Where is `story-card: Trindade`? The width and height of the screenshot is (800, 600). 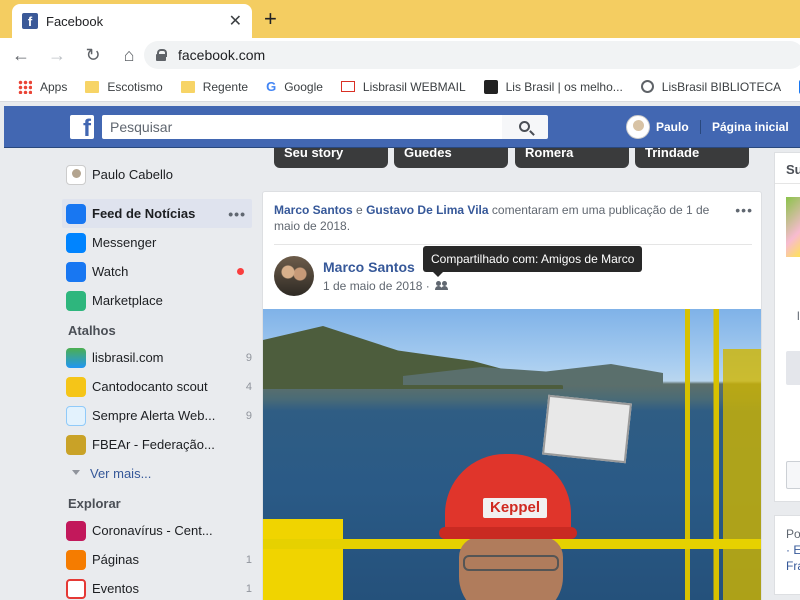 story-card: Trindade is located at coordinates (692, 158).